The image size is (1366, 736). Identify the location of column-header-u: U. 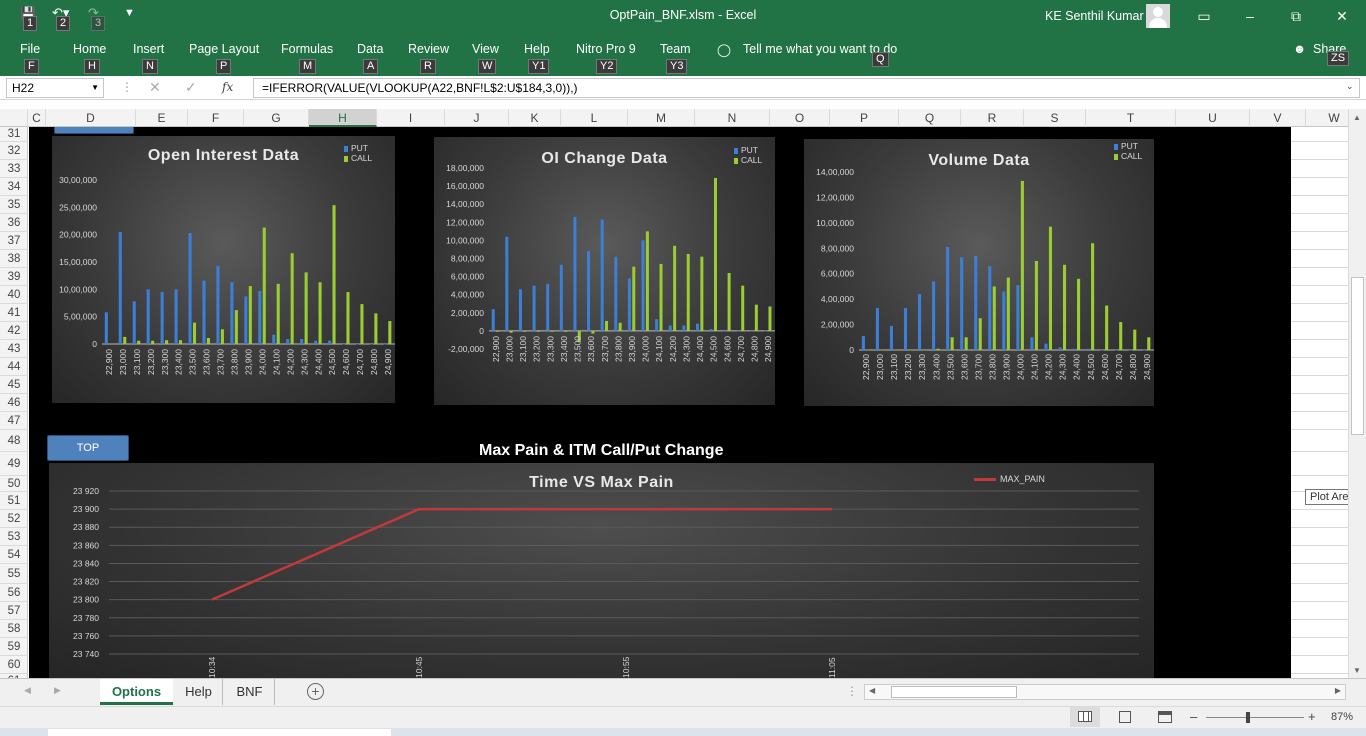
(1213, 118).